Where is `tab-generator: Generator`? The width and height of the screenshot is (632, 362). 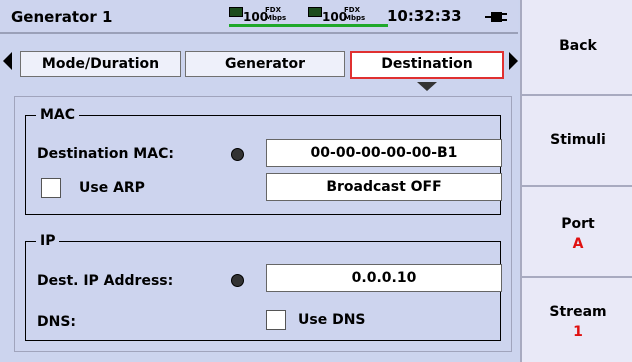
tab-generator: Generator is located at coordinates (265, 64).